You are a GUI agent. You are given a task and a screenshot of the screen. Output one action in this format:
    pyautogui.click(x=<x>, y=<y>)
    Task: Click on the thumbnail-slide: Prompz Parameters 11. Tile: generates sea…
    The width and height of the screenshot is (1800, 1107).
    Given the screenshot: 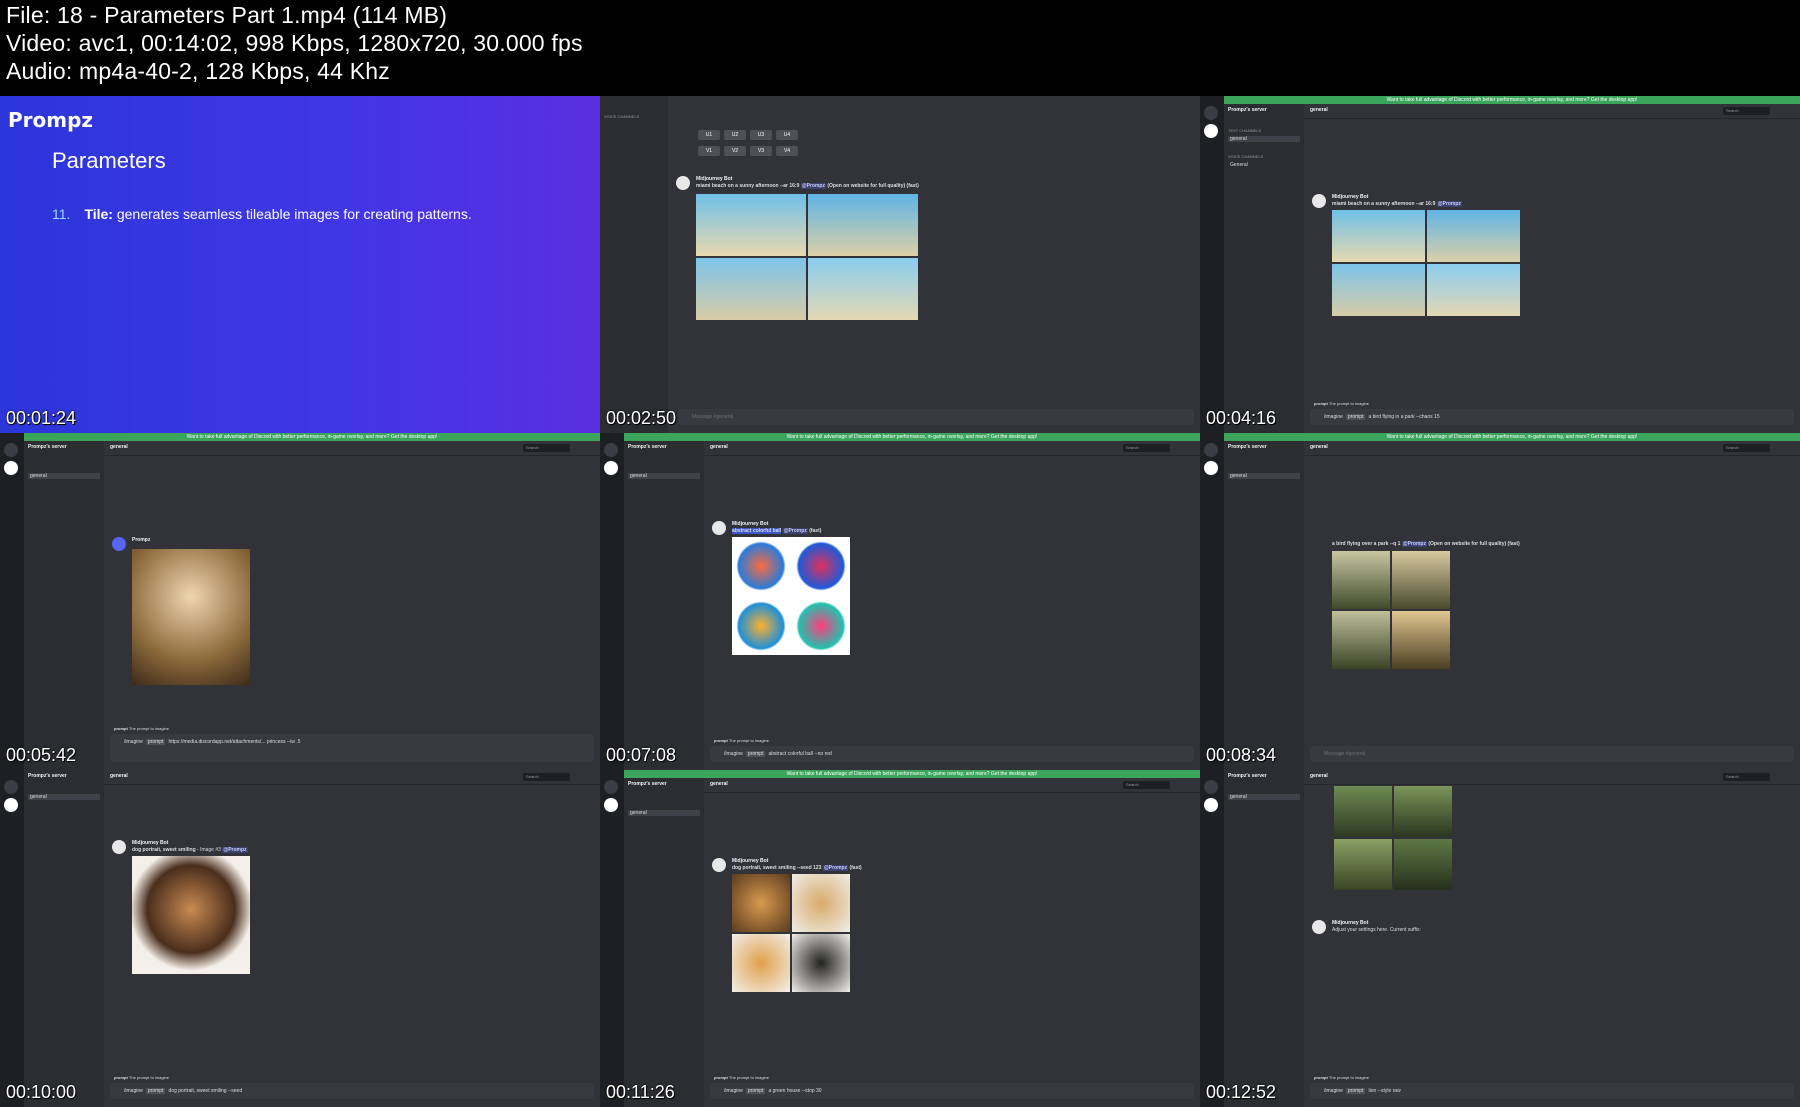 What is the action you would take?
    pyautogui.click(x=300, y=264)
    